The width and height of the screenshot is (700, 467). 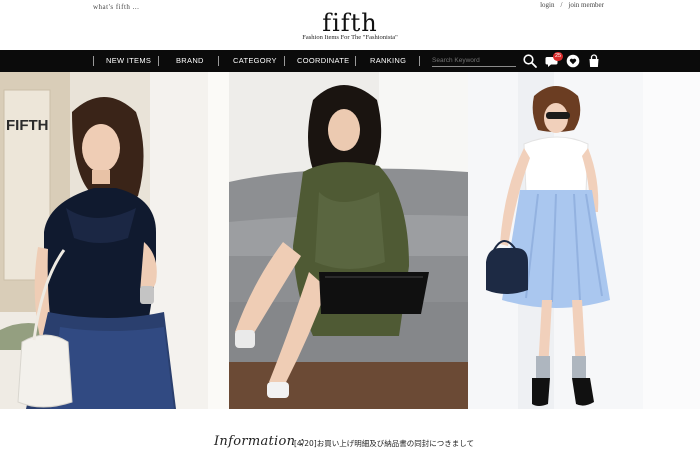 What do you see at coordinates (323, 61) in the screenshot?
I see `nav-item-coordinate: COORDINATE` at bounding box center [323, 61].